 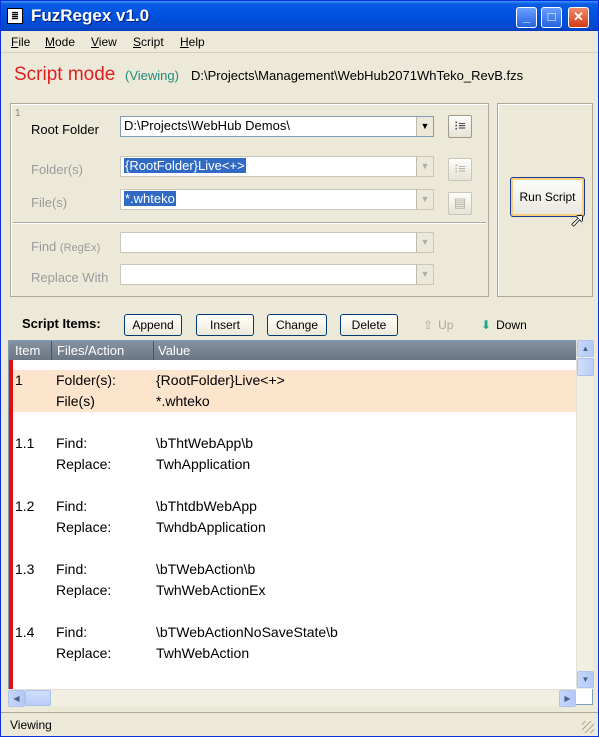 What do you see at coordinates (20, 42) in the screenshot?
I see `menu-file: File` at bounding box center [20, 42].